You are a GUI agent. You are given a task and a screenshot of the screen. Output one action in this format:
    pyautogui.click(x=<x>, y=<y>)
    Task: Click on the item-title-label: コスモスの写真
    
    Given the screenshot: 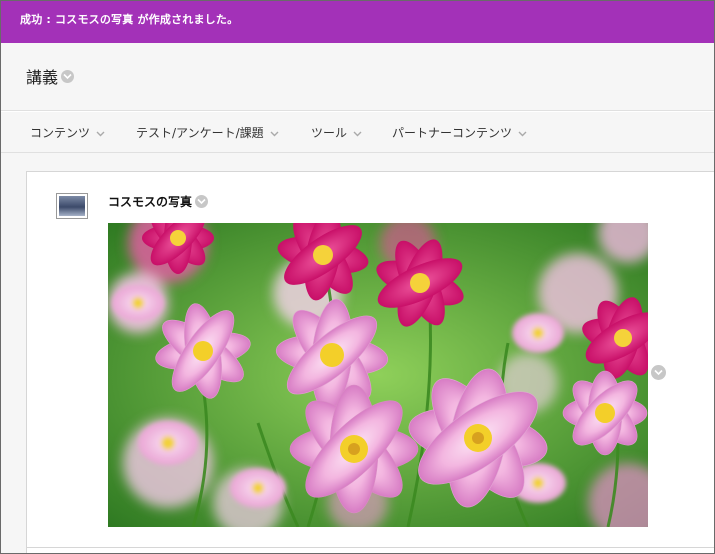 What is the action you would take?
    pyautogui.click(x=150, y=202)
    